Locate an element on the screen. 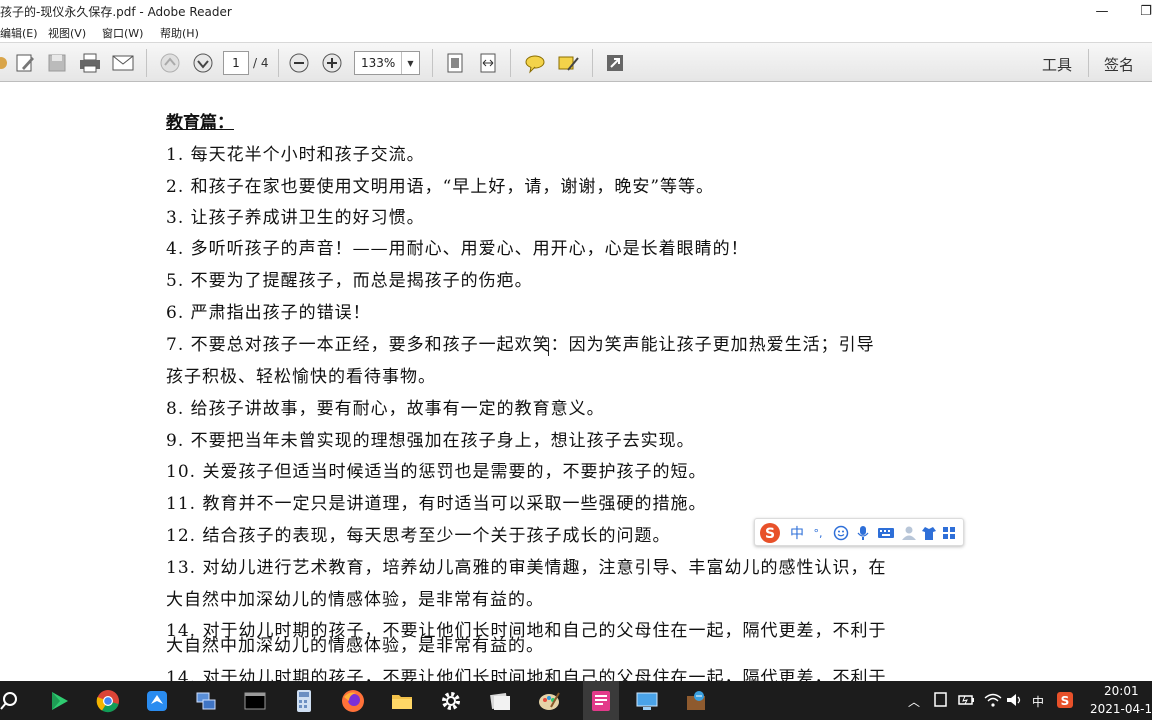 Image resolution: width=1152 pixels, height=720 pixels. notes-app-icon is located at coordinates (500, 701).